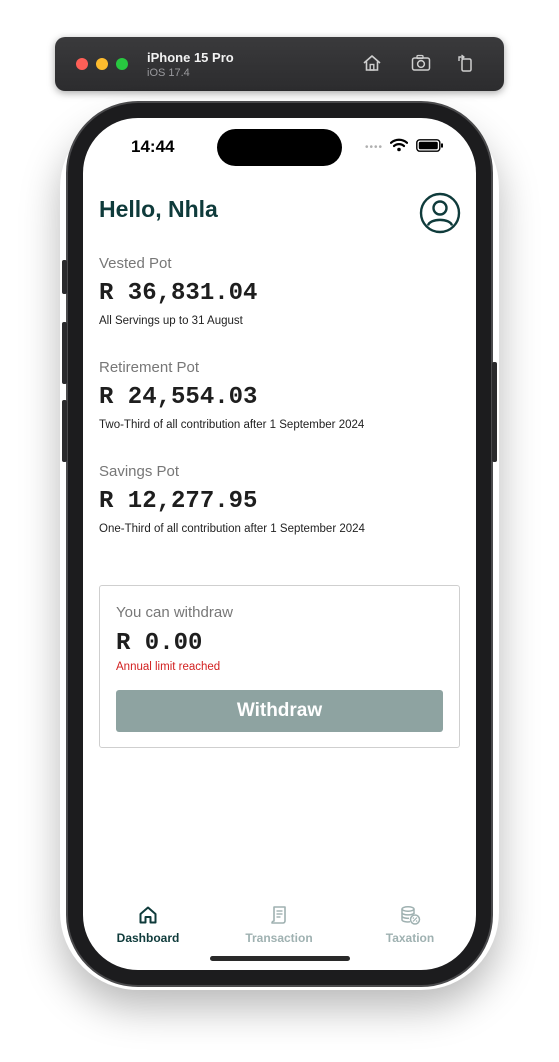  I want to click on tab-transaction-label: Transaction, so click(279, 938).